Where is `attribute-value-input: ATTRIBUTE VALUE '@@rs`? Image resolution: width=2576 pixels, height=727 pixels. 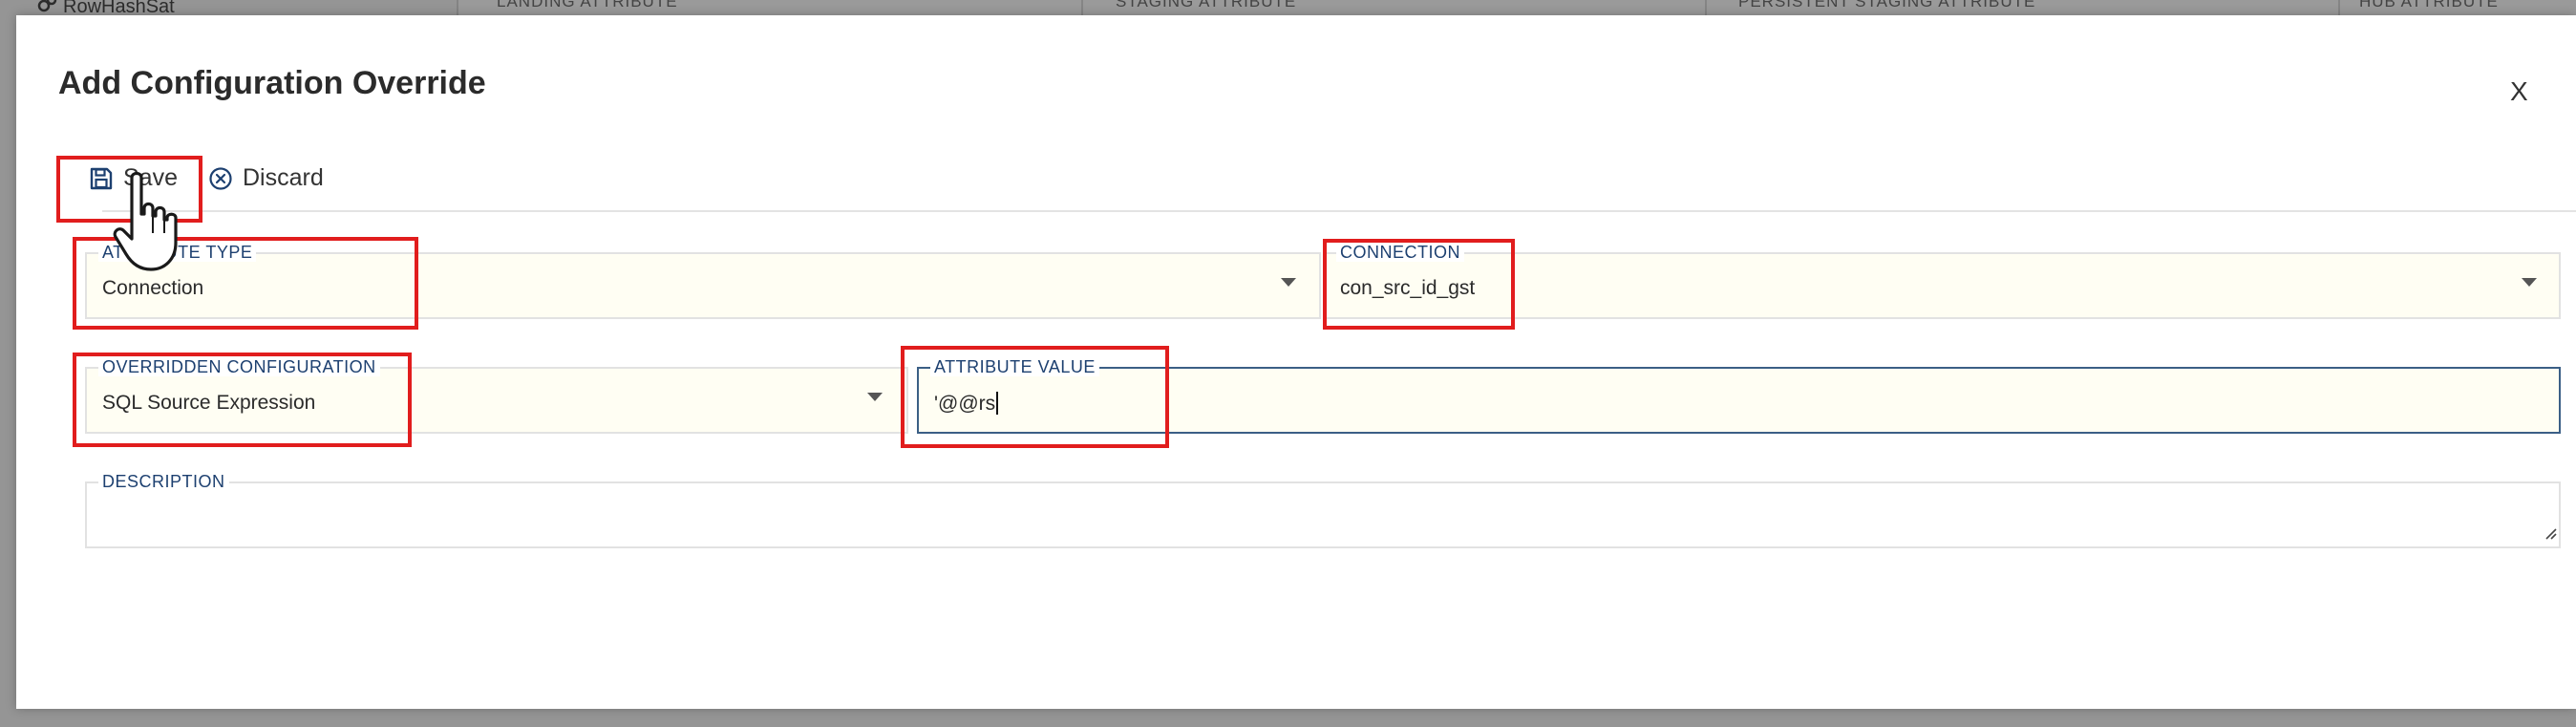
attribute-value-input: ATTRIBUTE VALUE '@@rs is located at coordinates (1739, 395).